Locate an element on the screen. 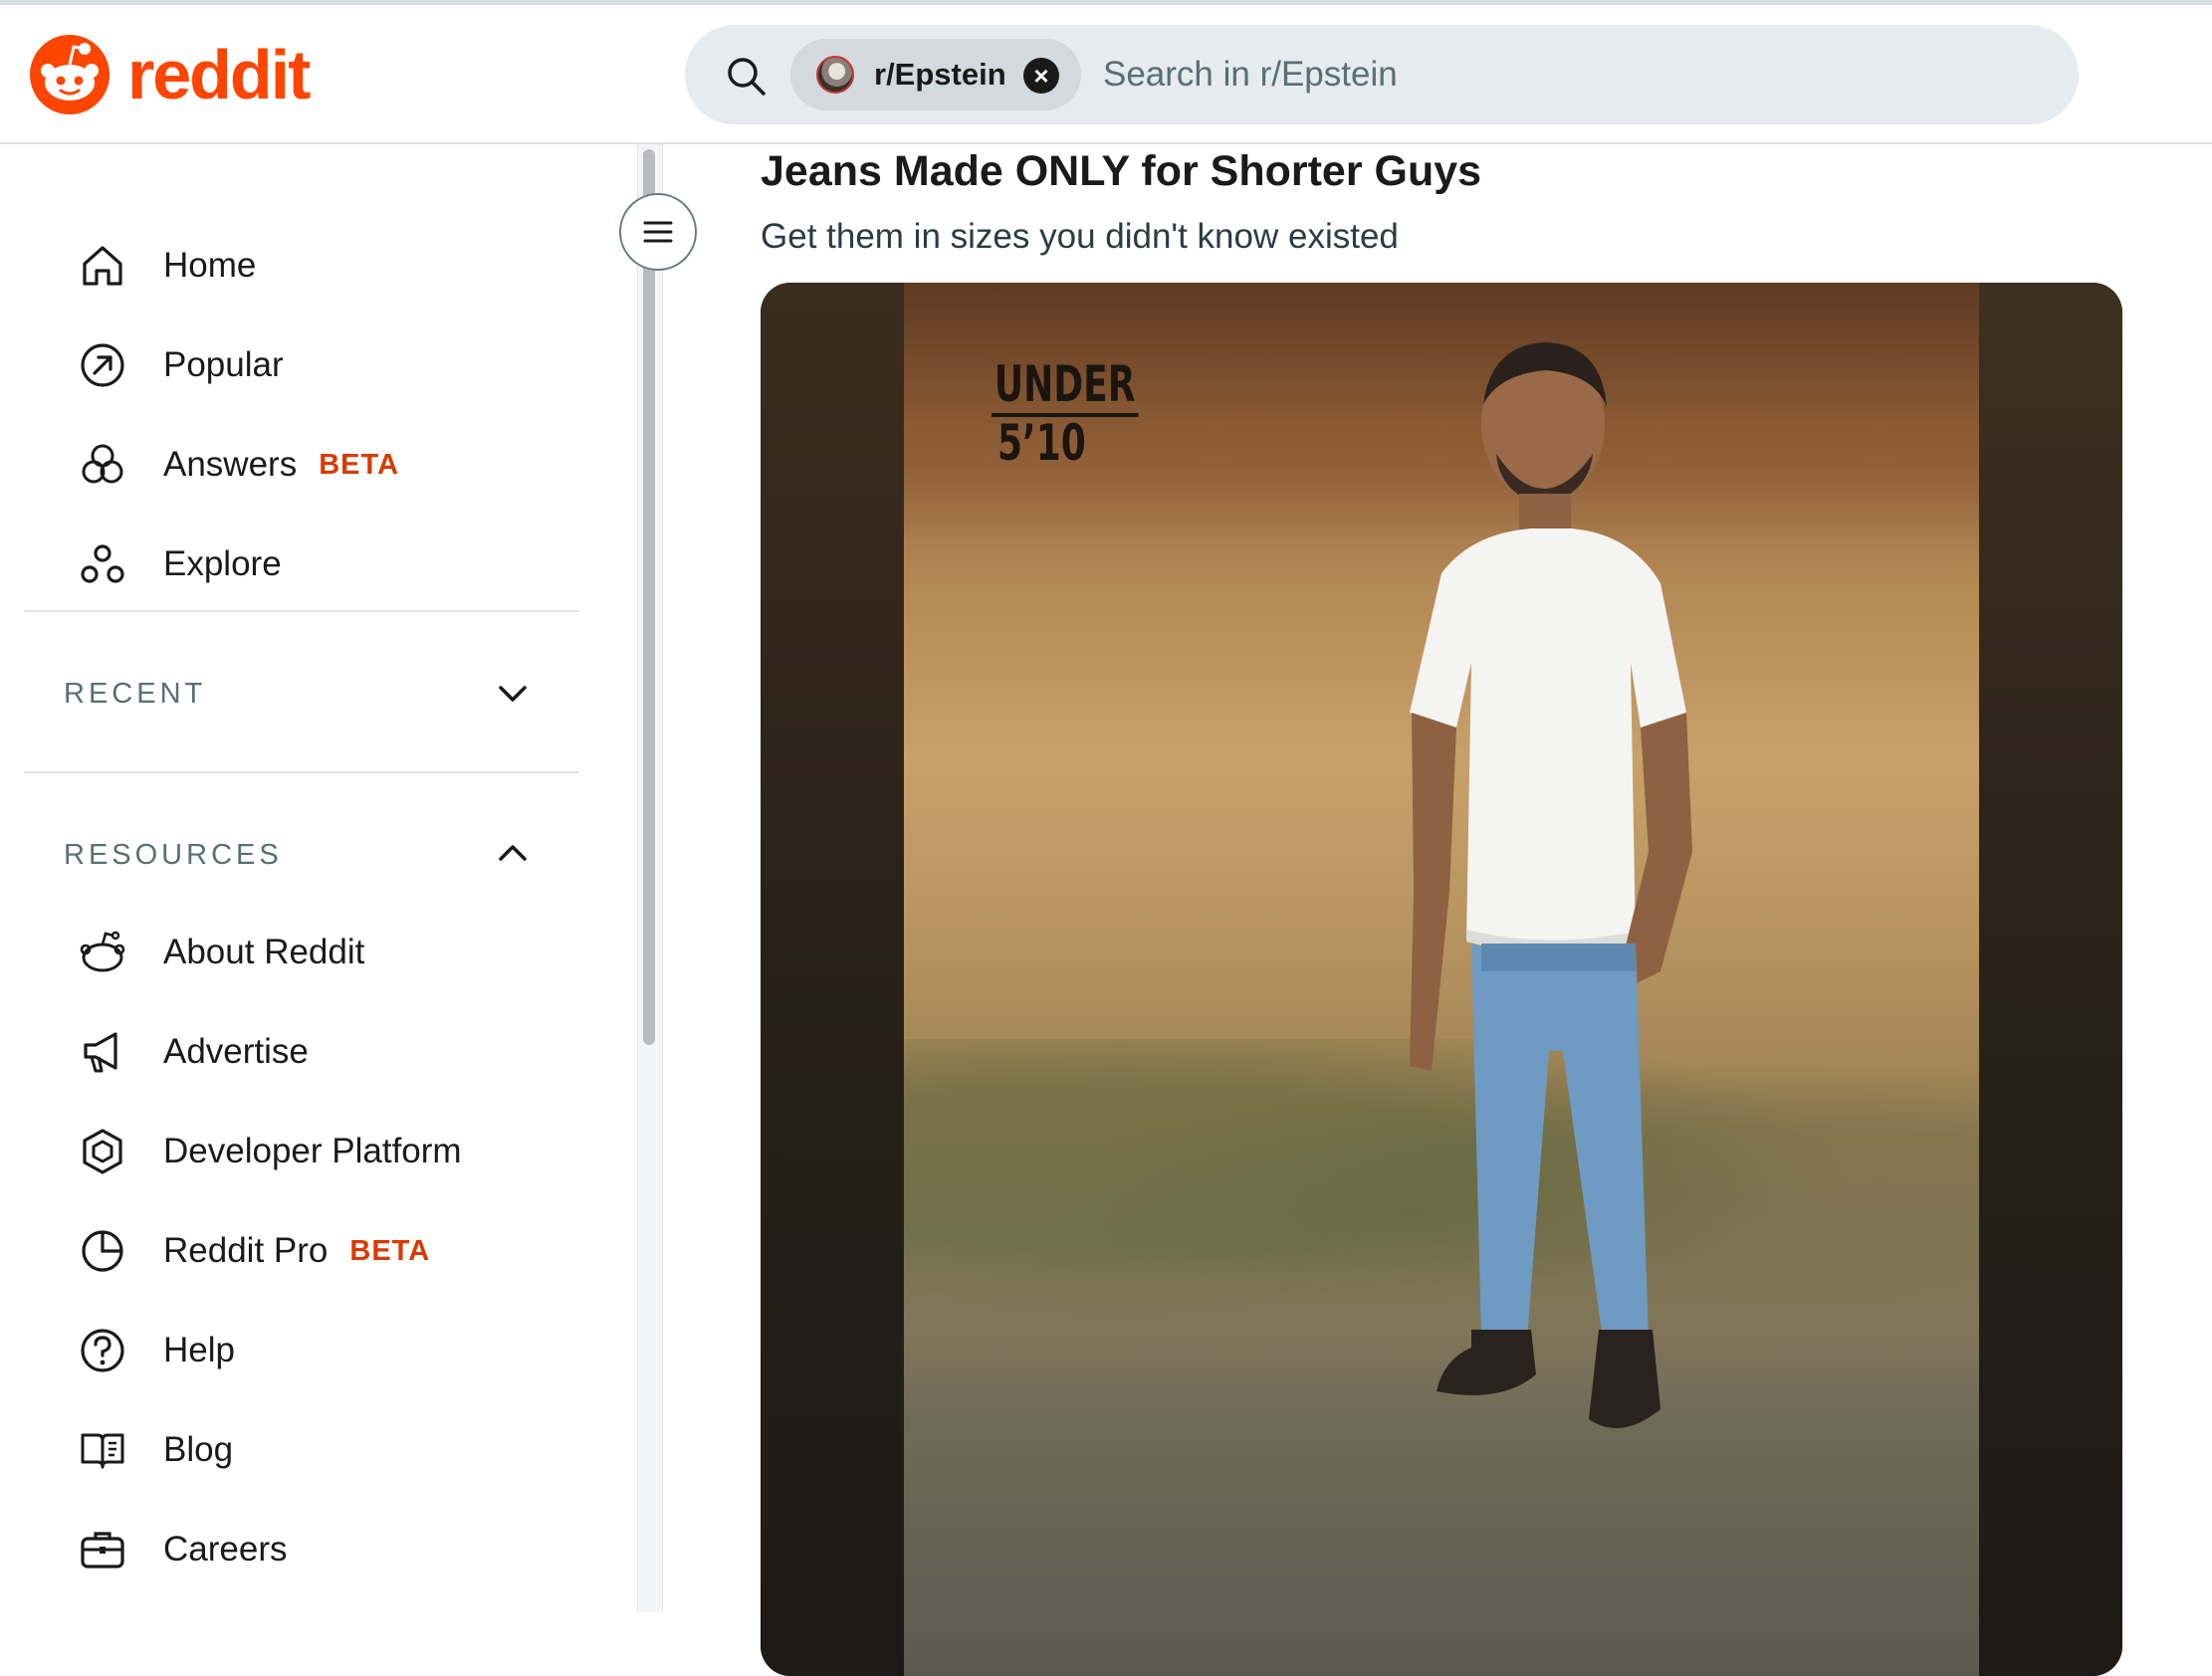 This screenshot has height=1676, width=2212. reddit-snoo-icon is located at coordinates (102, 951).